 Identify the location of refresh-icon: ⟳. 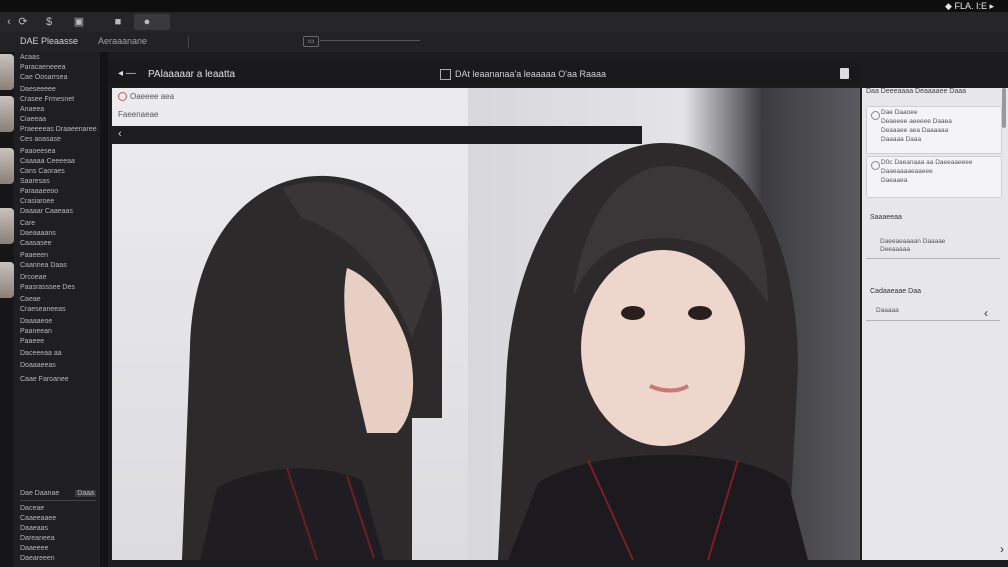
(23, 22).